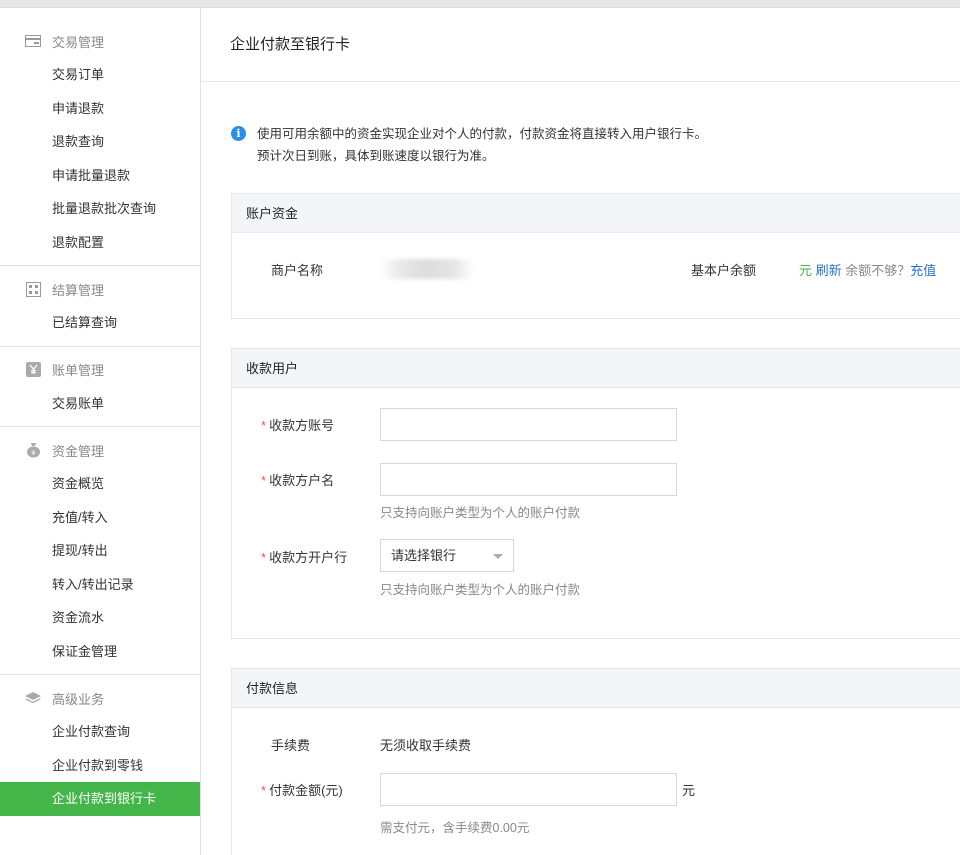 This screenshot has width=960, height=855. I want to click on yen-bill-icon, so click(33, 369).